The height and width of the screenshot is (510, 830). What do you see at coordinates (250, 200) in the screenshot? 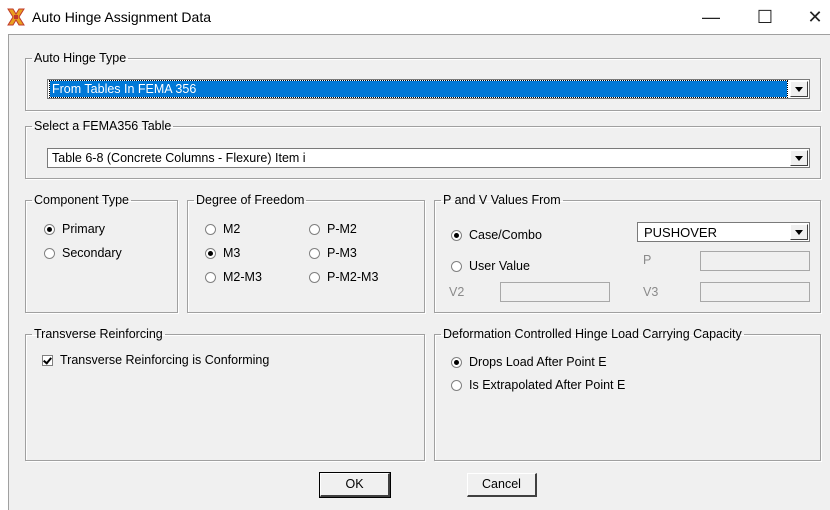
I see `dof-legend: Degree of Freedom` at bounding box center [250, 200].